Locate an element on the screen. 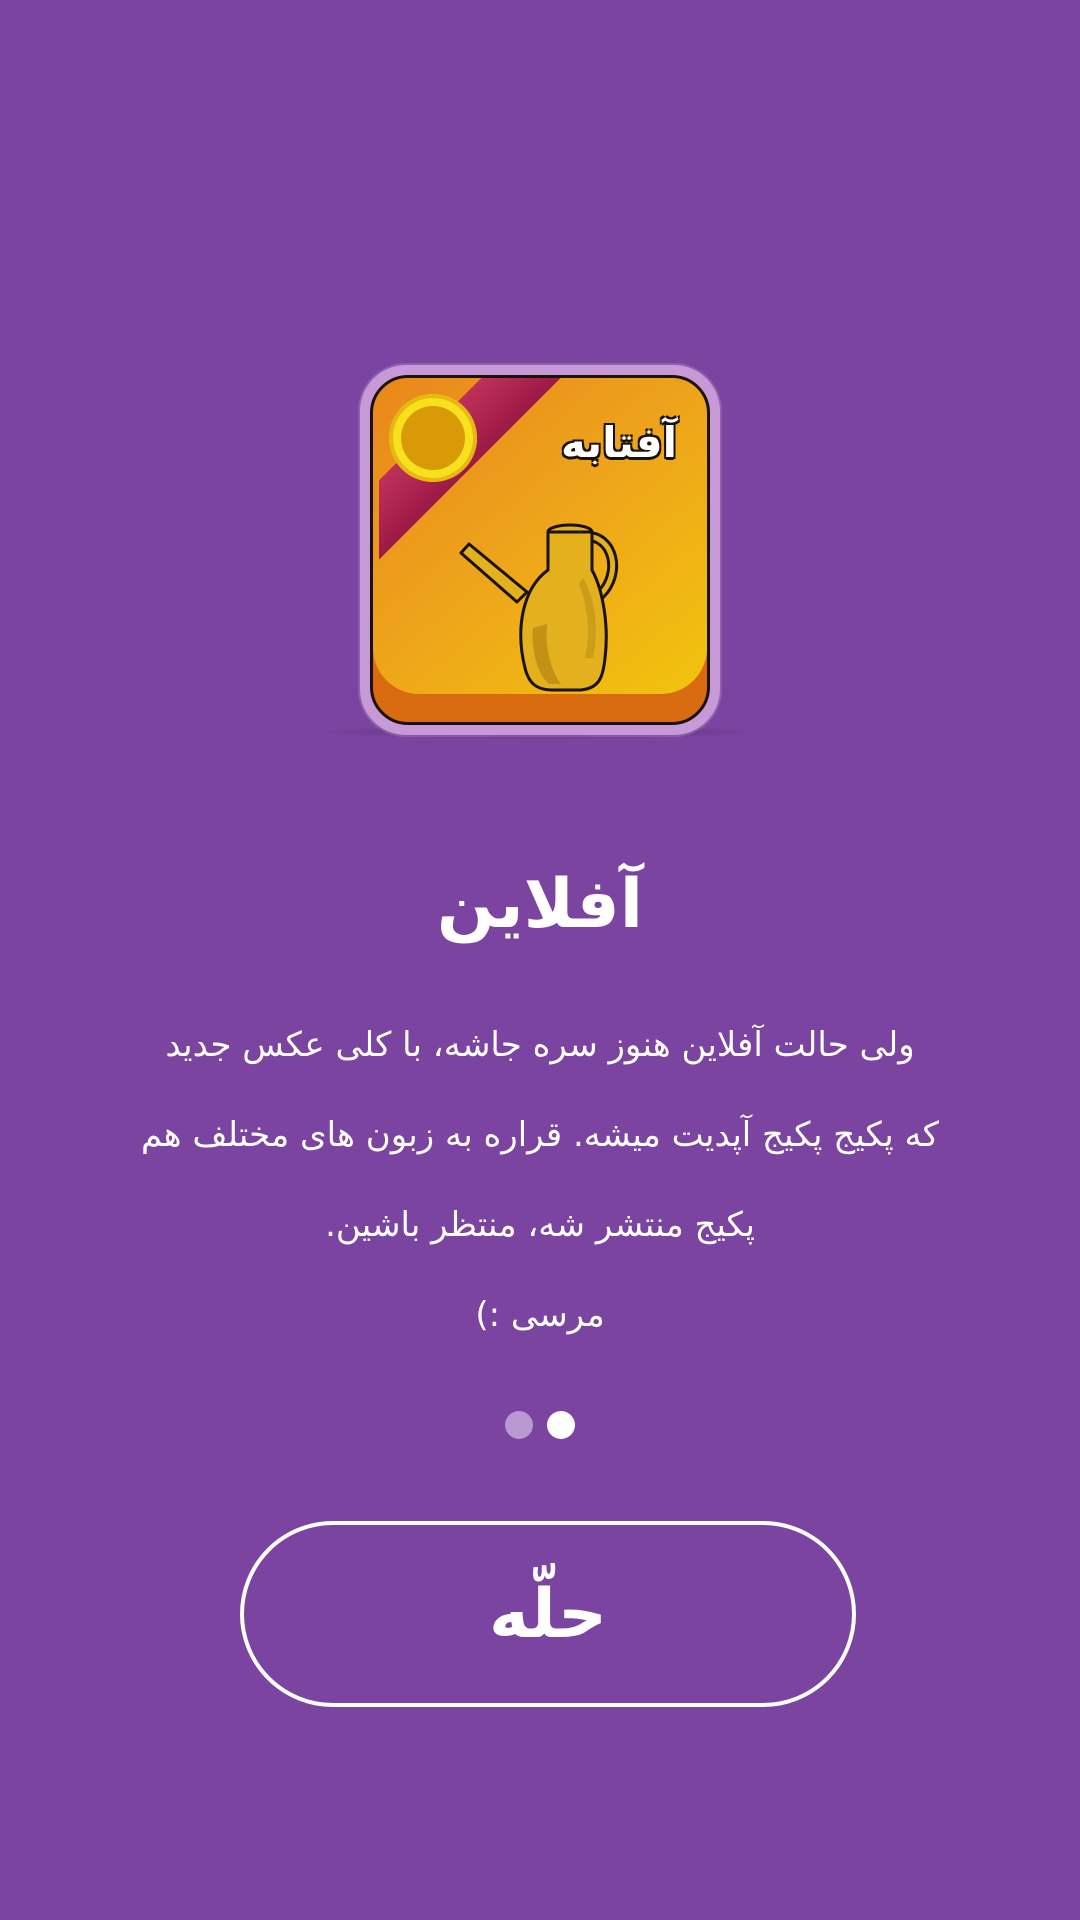 This screenshot has height=1920, width=1080. water-jug-icon is located at coordinates (539, 607).